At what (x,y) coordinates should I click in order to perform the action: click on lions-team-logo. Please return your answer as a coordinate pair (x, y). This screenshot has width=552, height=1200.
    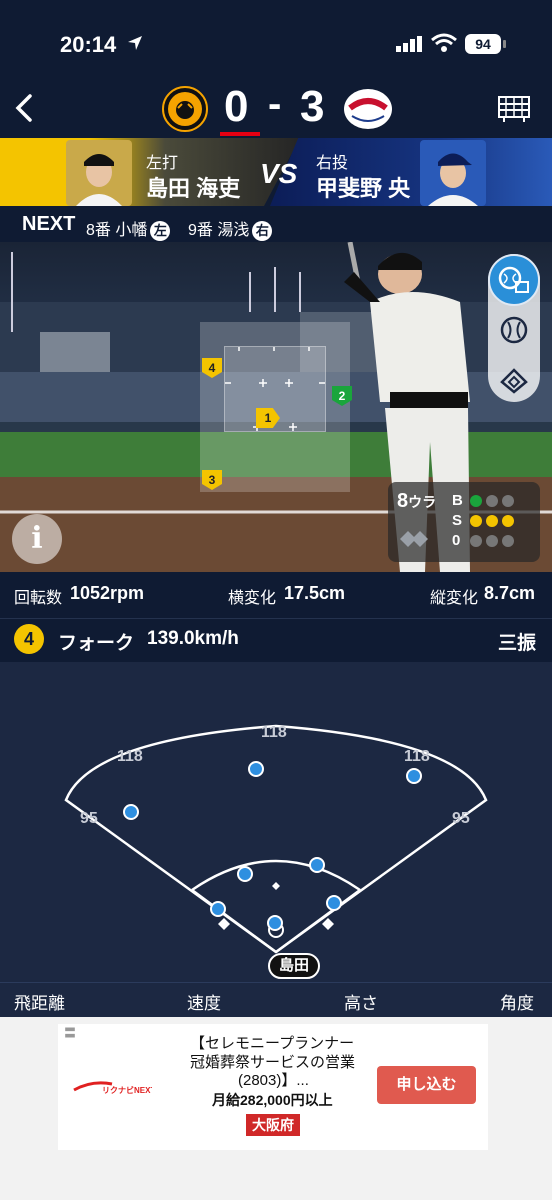
    Looking at the image, I should click on (368, 109).